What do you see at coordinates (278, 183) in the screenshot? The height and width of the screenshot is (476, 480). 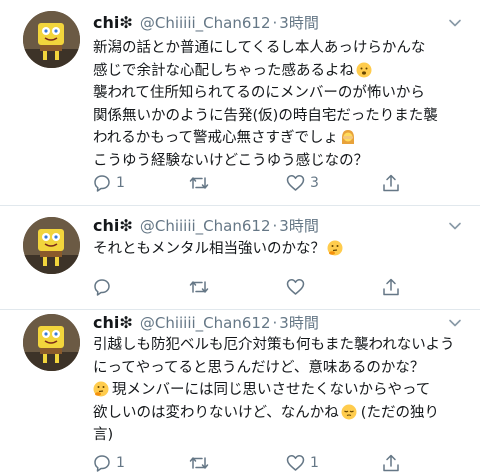 I see `tweet-actions: 1 3` at bounding box center [278, 183].